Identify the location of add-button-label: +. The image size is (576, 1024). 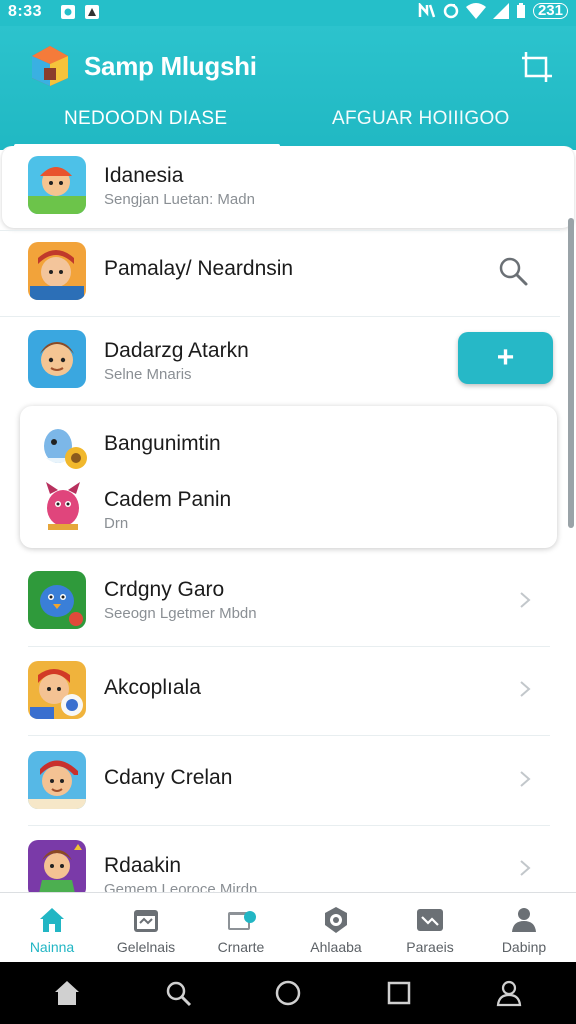
(505, 357).